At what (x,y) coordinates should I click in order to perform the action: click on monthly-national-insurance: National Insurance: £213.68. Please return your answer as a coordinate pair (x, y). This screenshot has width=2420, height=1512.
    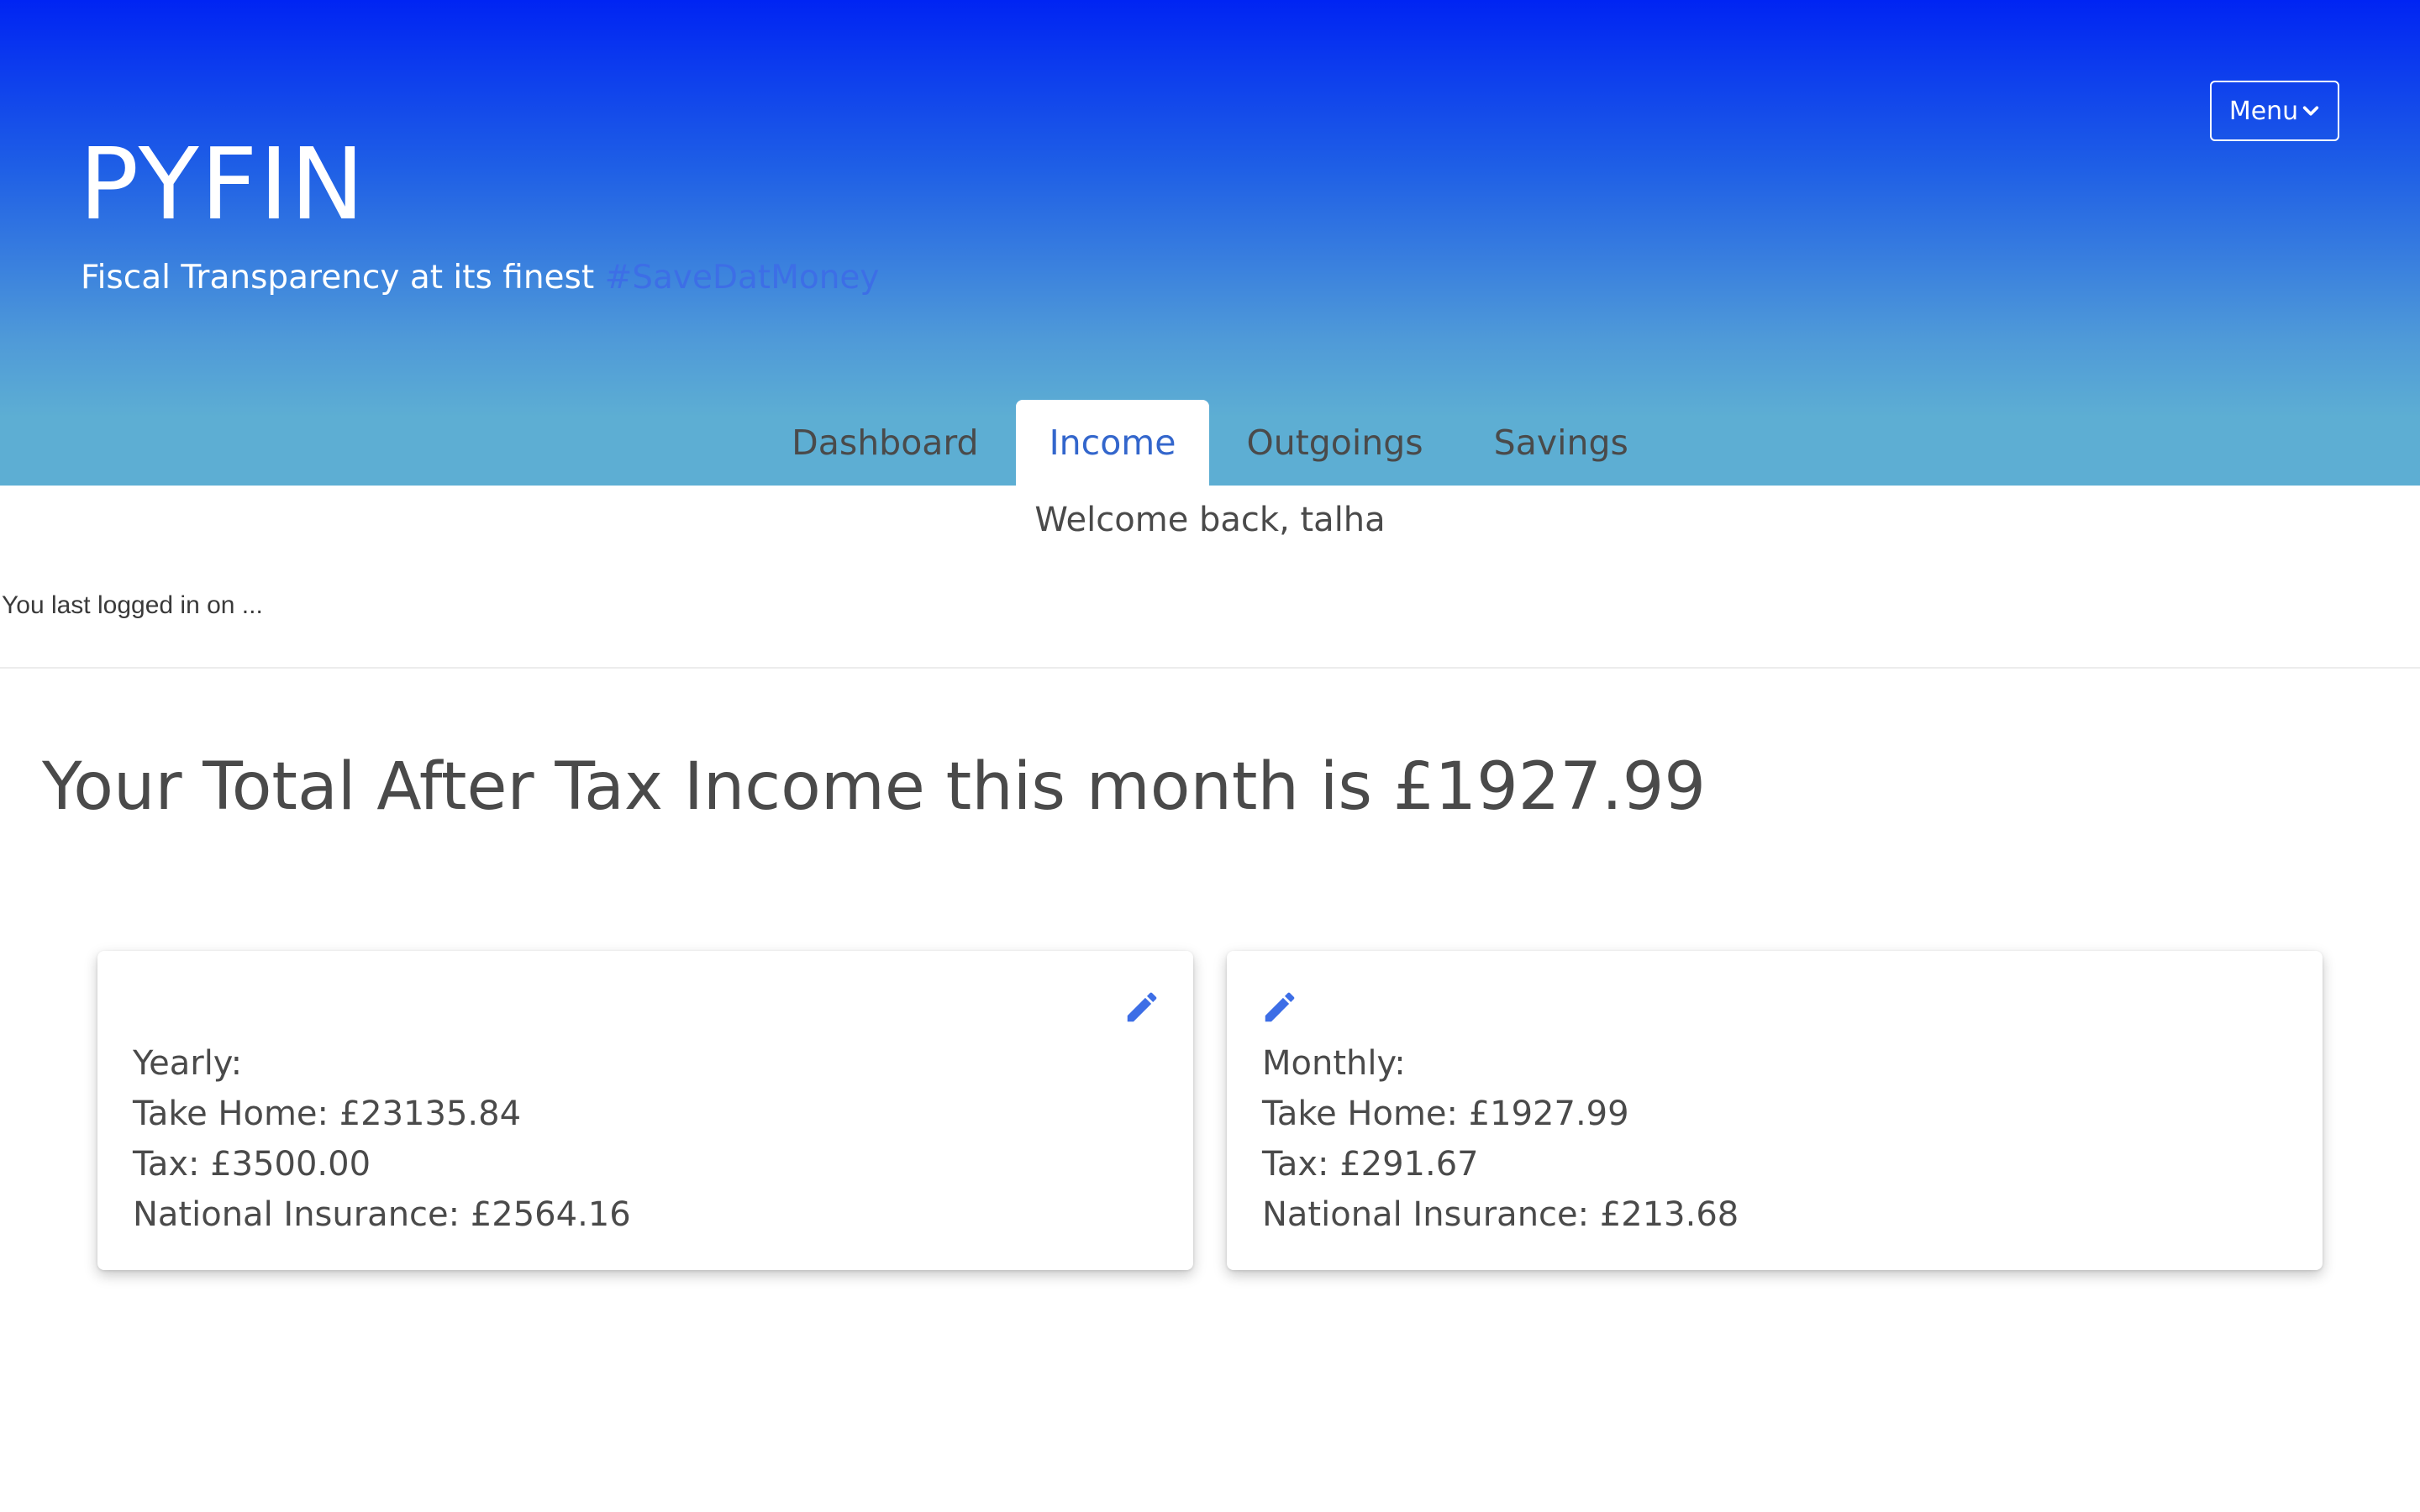
    Looking at the image, I should click on (1500, 1214).